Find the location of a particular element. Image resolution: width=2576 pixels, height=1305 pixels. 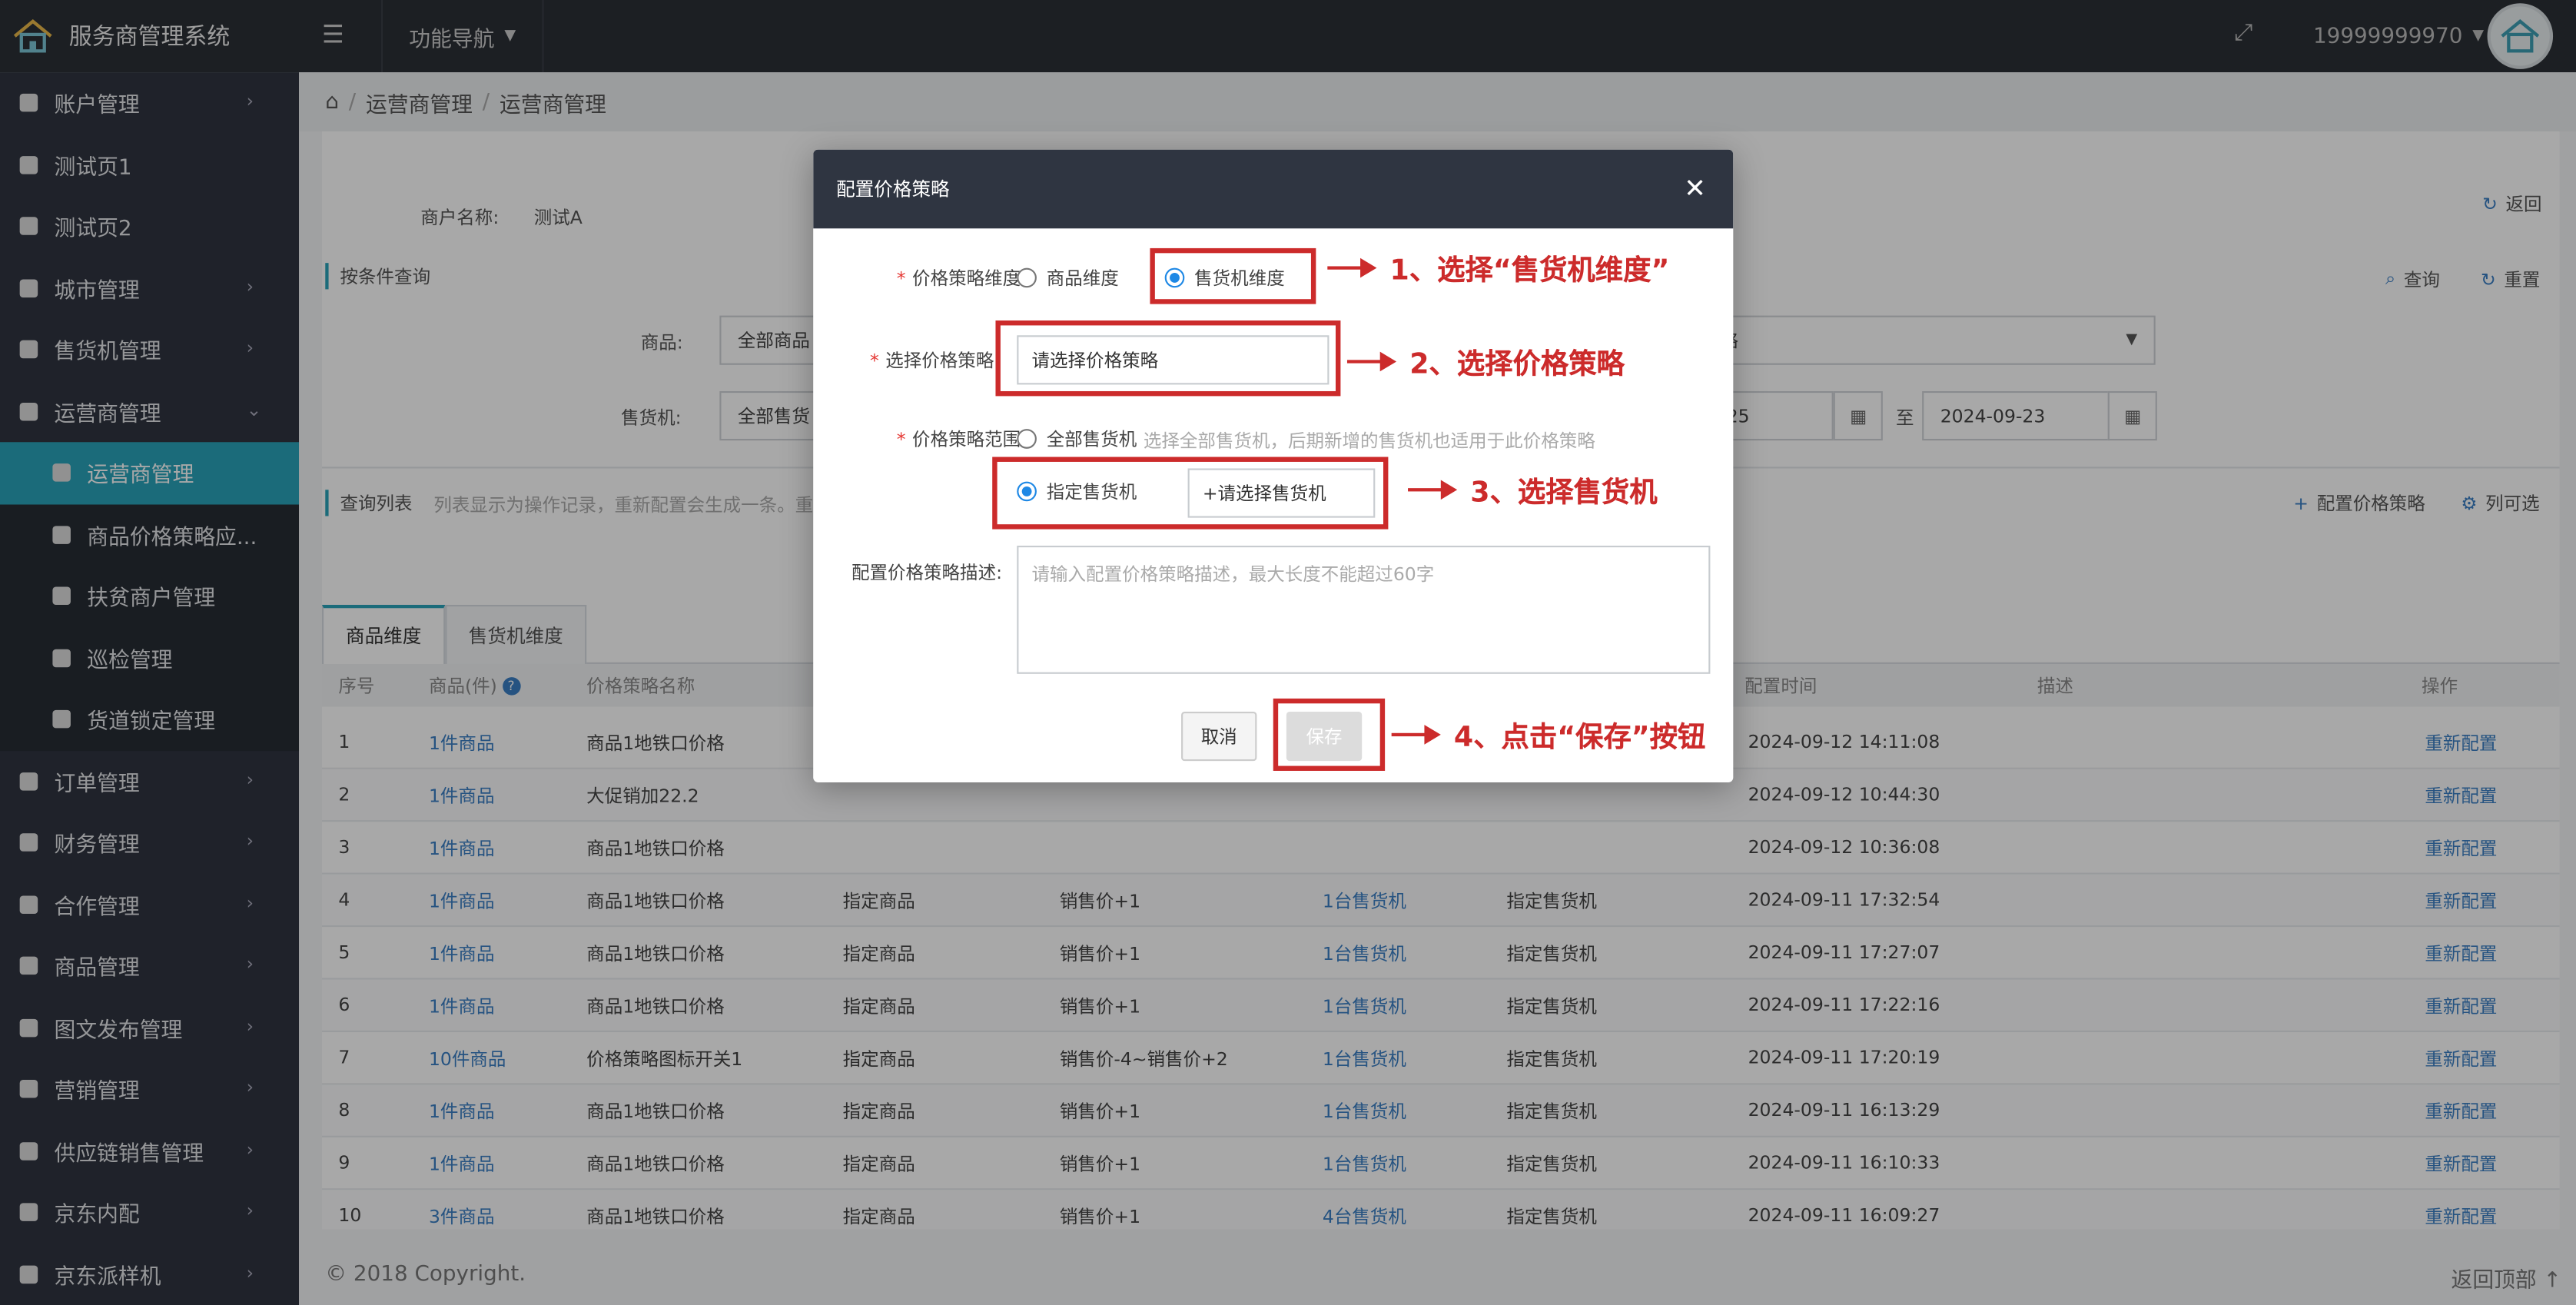

radio-goods-dimension: 商品维度 is located at coordinates (1068, 277).